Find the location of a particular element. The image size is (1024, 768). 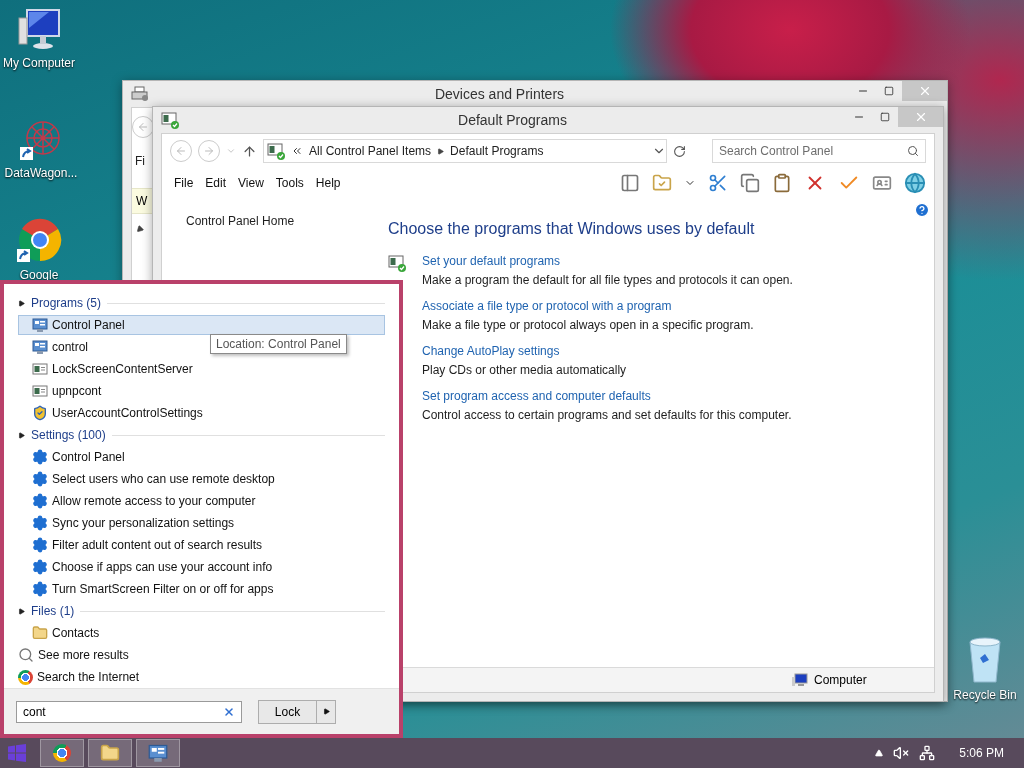

search-result: UserAccountControlSettings is located at coordinates (114, 413).